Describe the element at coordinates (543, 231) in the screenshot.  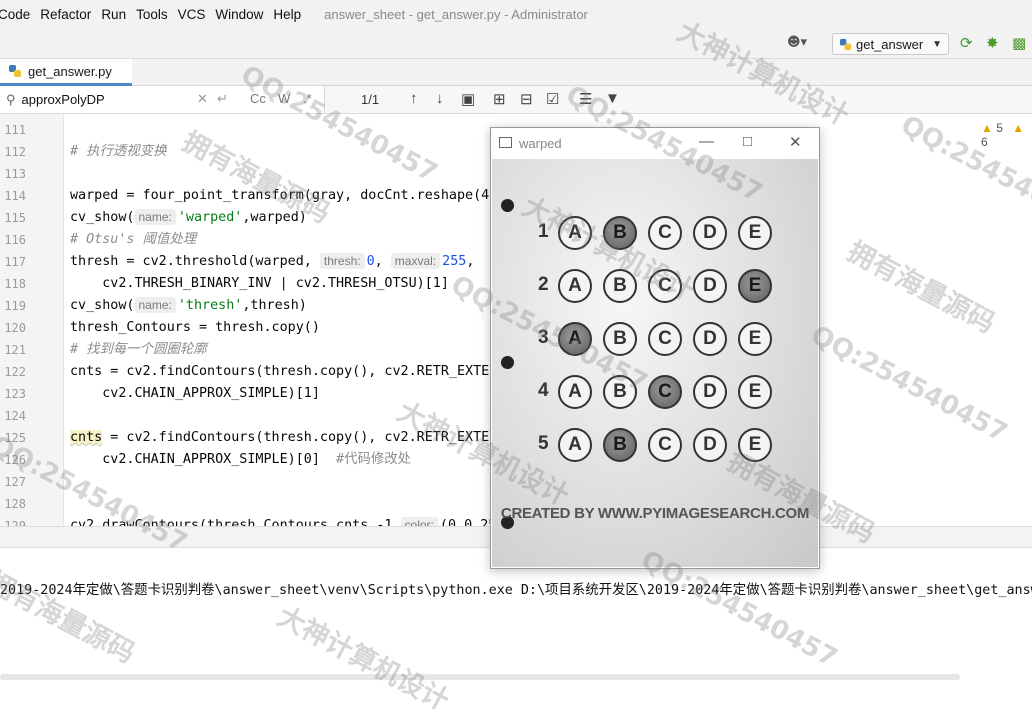
I see `question-number: 1` at that location.